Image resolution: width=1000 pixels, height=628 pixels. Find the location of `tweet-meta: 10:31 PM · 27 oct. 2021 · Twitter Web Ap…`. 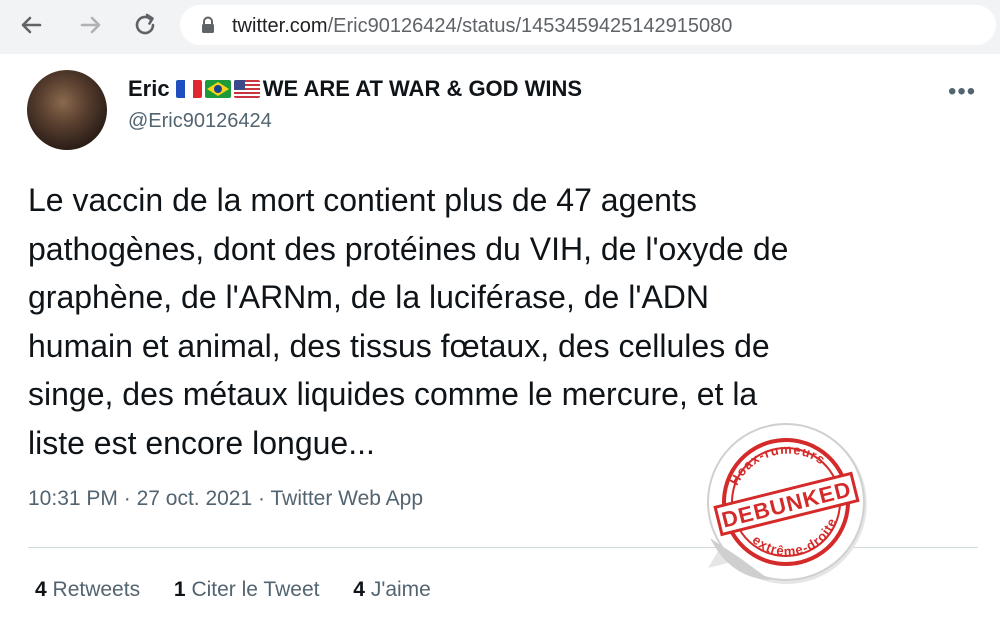

tweet-meta: 10:31 PM · 27 oct. 2021 · Twitter Web Ap… is located at coordinates (225, 499).